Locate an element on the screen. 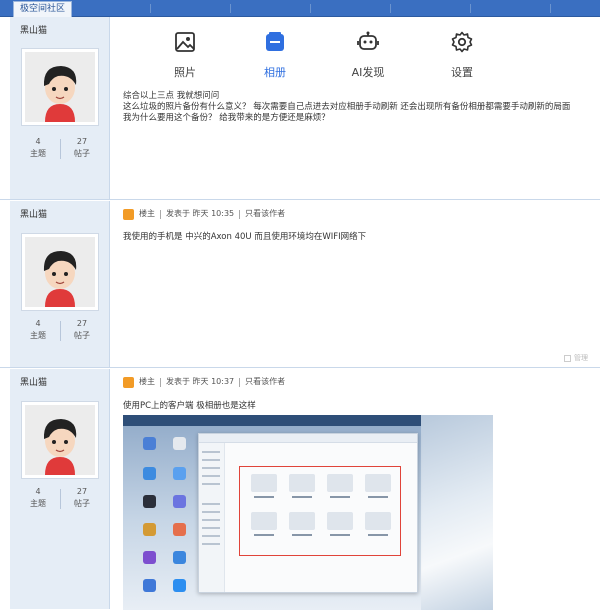 The width and height of the screenshot is (600, 610). post-time: 发表于 昨天 10:35 is located at coordinates (200, 213).